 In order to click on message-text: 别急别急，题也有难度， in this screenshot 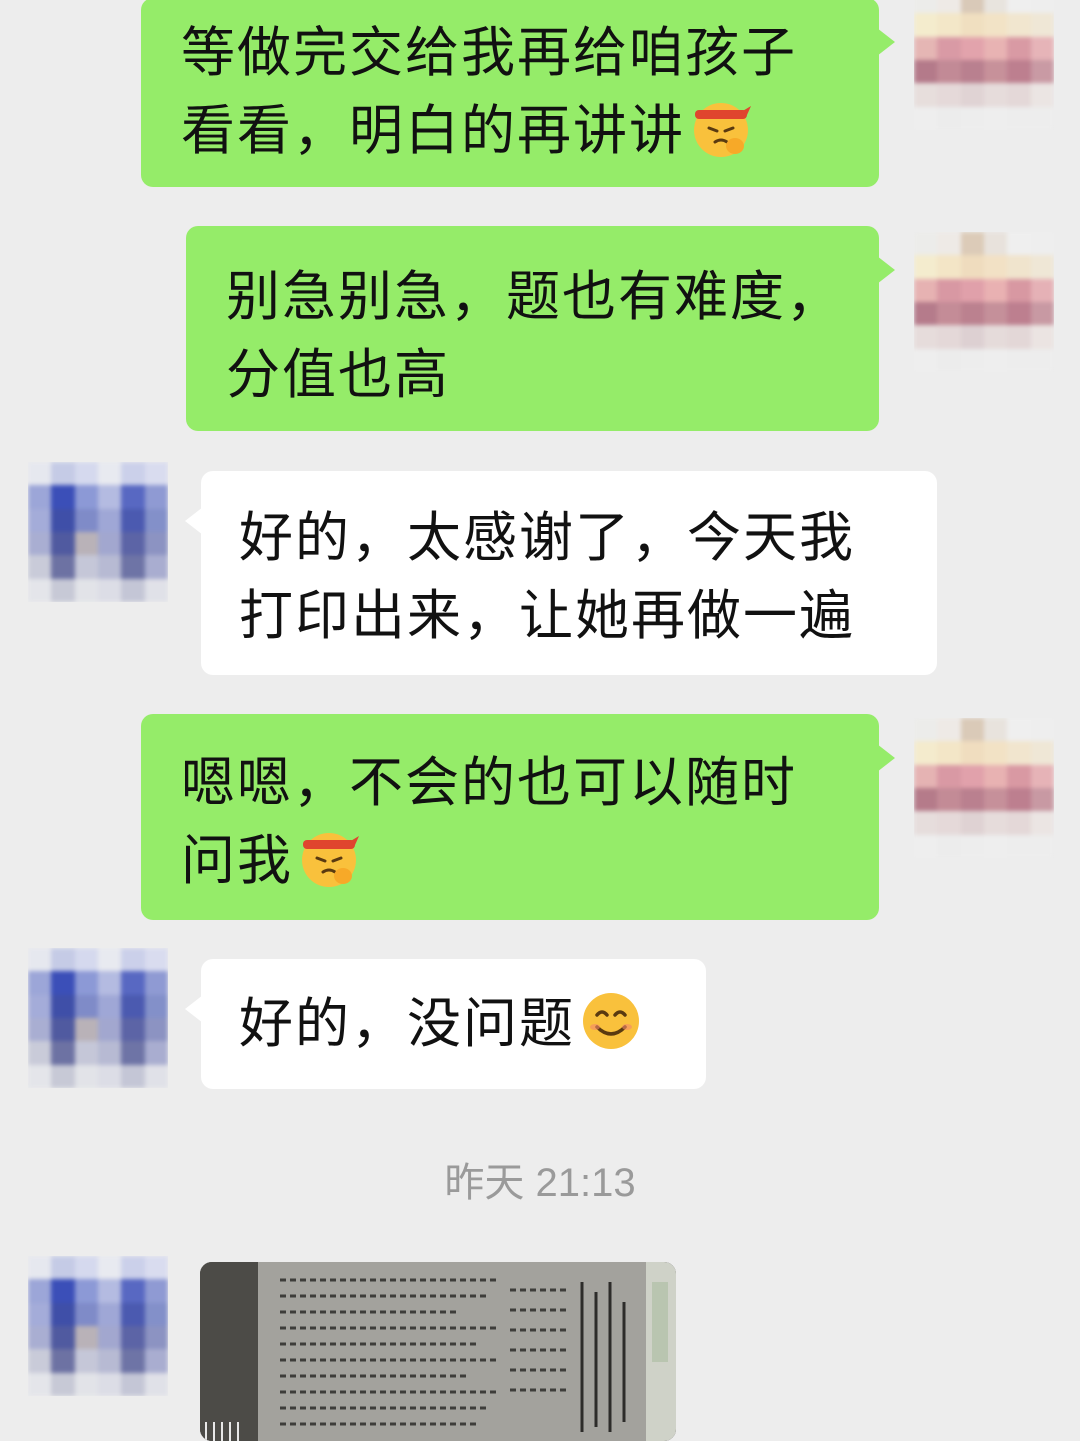, I will do `click(534, 296)`.